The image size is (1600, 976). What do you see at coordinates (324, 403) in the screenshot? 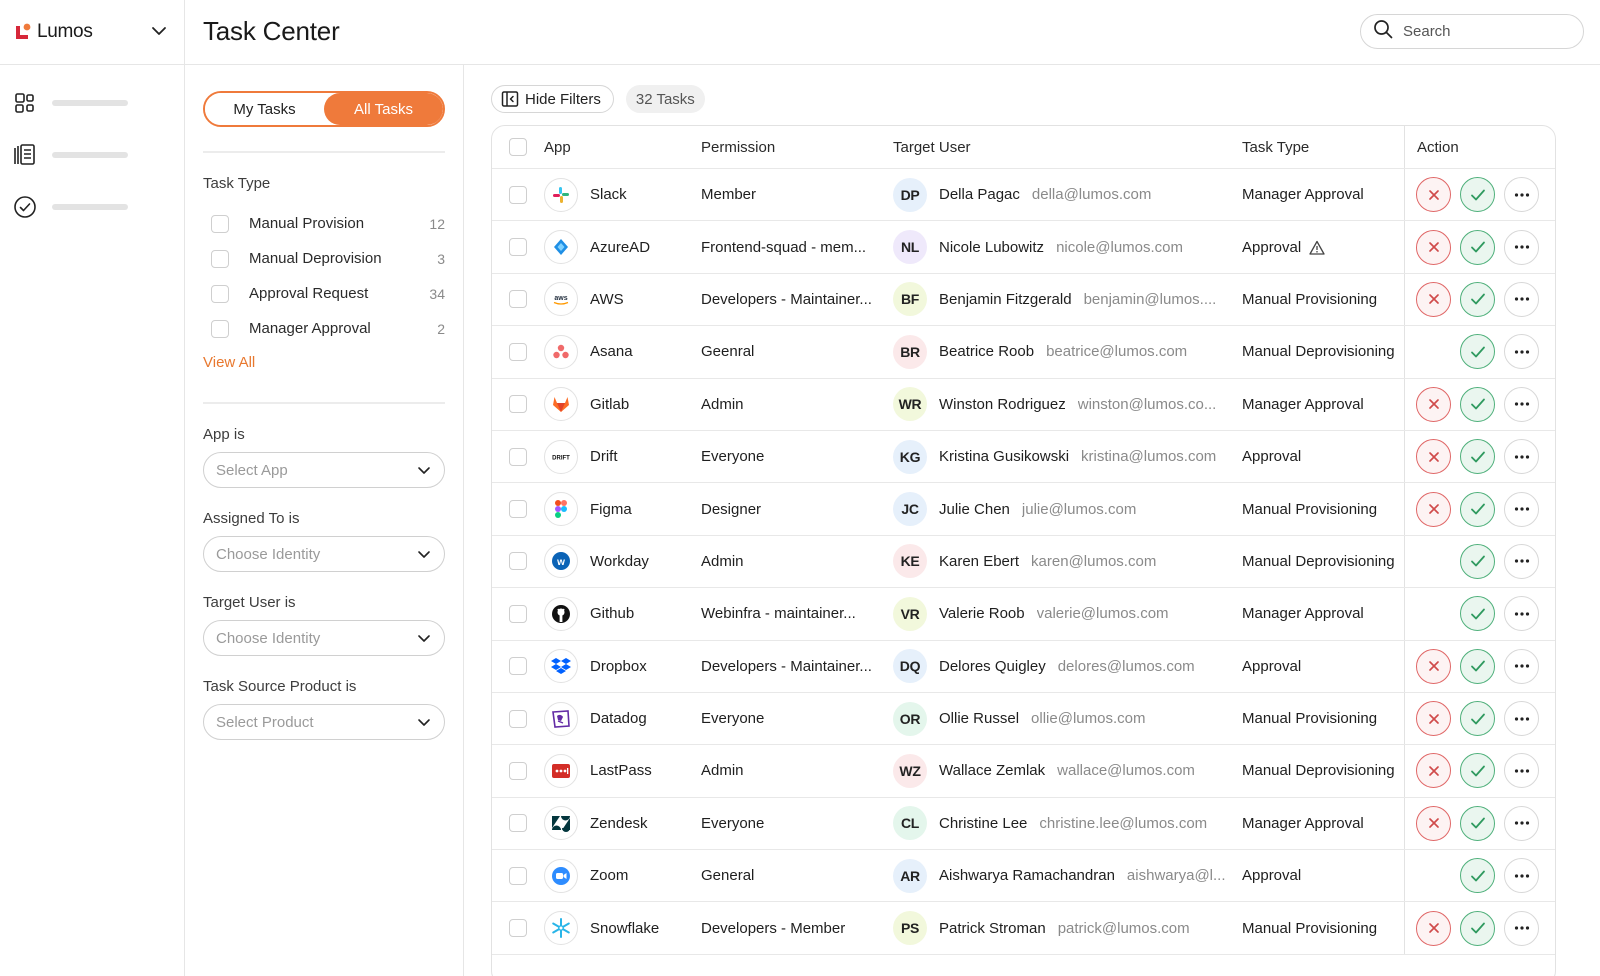
I see `divider` at bounding box center [324, 403].